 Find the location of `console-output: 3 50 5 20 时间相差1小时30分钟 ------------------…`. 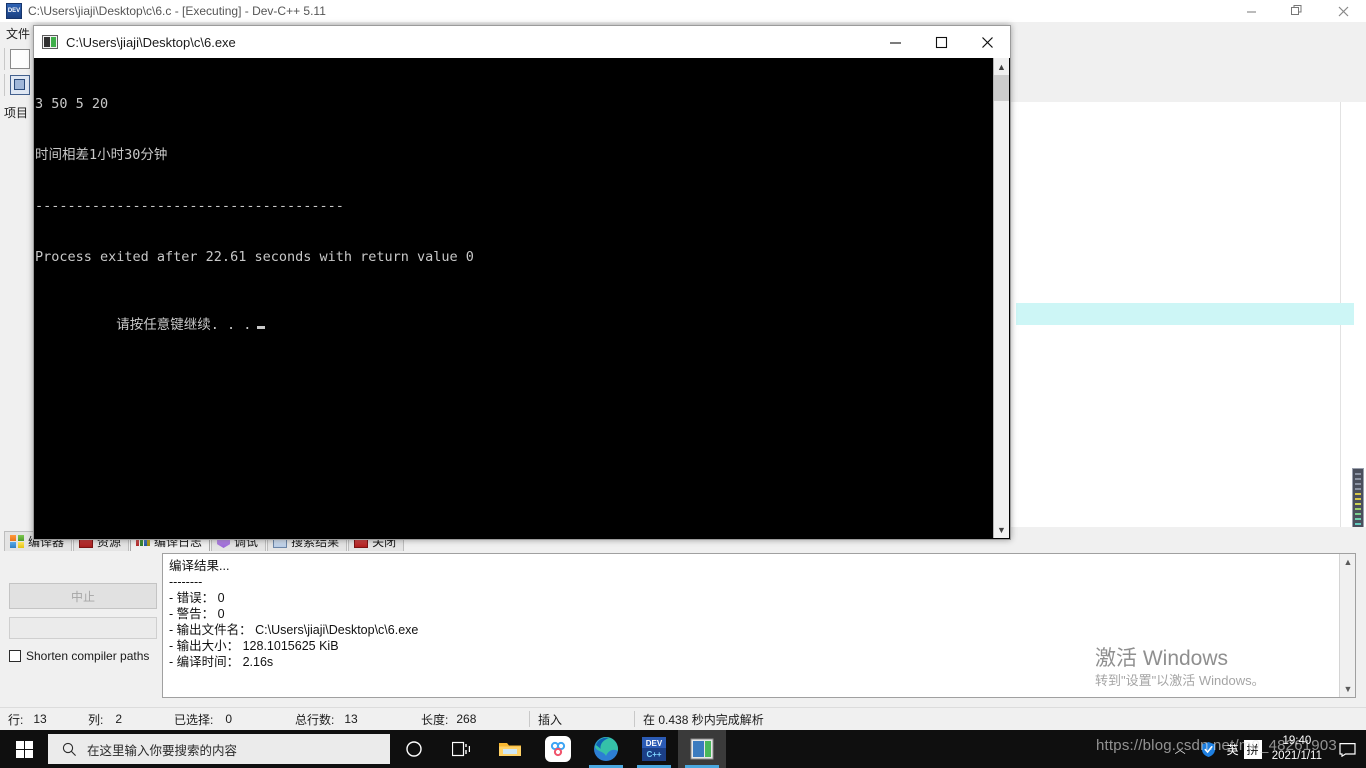

console-output: 3 50 5 20 时间相差1小时30分钟 ------------------… is located at coordinates (254, 223).